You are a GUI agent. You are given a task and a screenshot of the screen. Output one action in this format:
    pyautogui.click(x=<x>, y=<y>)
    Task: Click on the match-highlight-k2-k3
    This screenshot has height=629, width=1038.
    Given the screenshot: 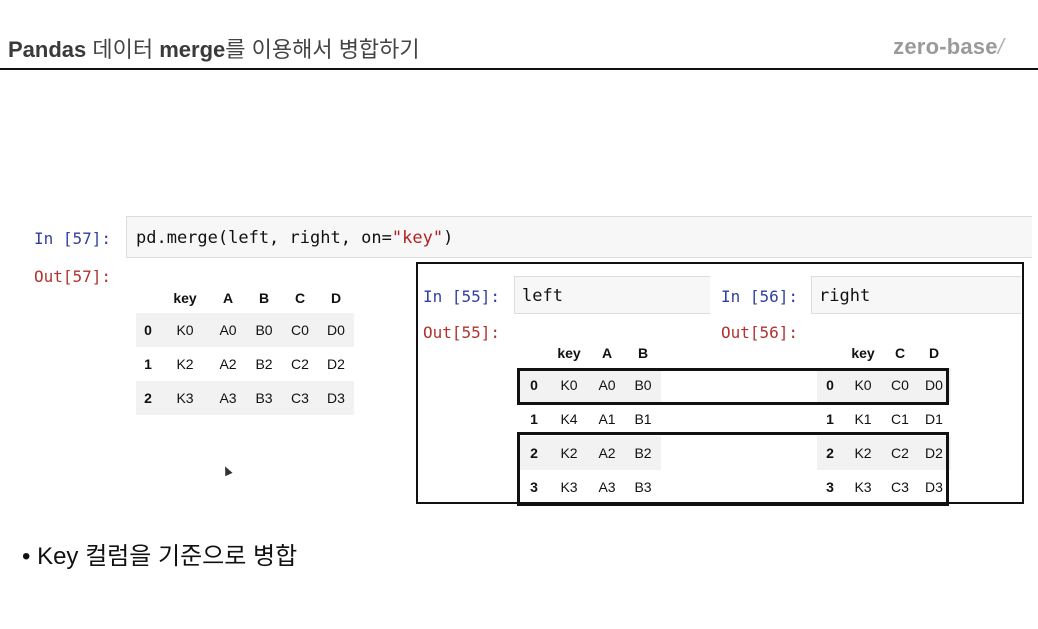 What is the action you would take?
    pyautogui.click(x=733, y=469)
    